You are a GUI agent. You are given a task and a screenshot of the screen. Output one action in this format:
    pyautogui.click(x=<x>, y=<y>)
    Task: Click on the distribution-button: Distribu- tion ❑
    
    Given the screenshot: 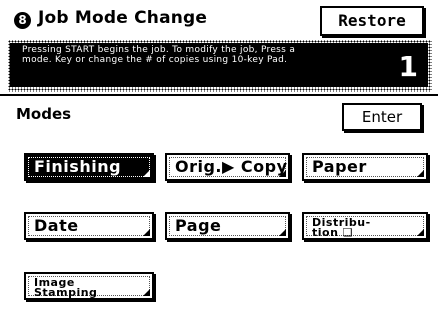 What is the action you would take?
    pyautogui.click(x=365, y=226)
    